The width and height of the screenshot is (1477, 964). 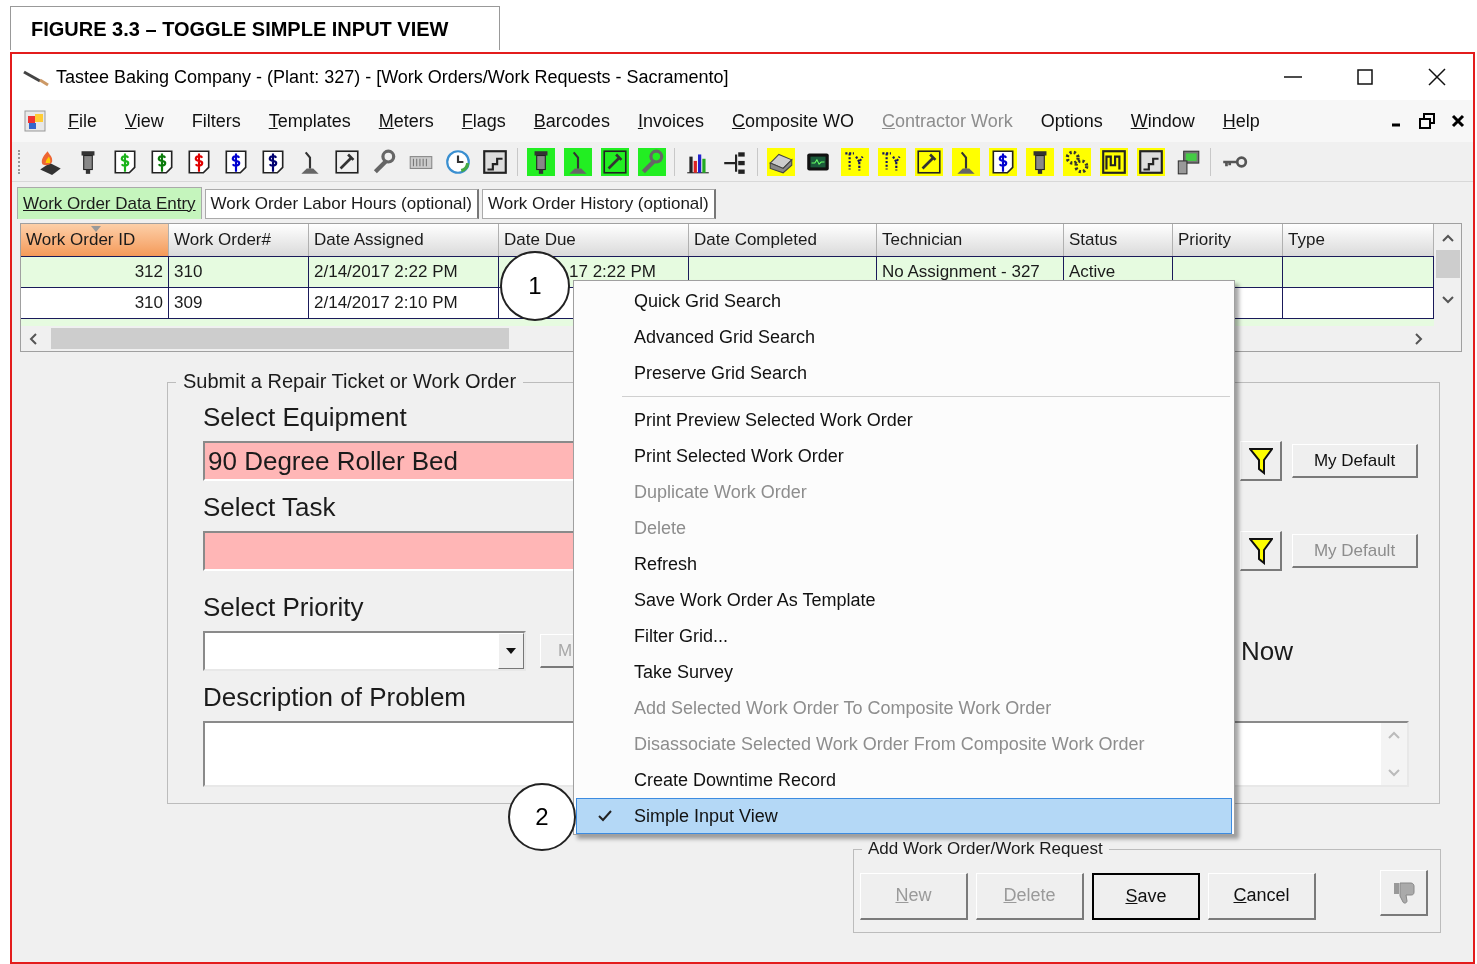 What do you see at coordinates (985, 849) in the screenshot?
I see `group-title: Add Work Order/Work Request` at bounding box center [985, 849].